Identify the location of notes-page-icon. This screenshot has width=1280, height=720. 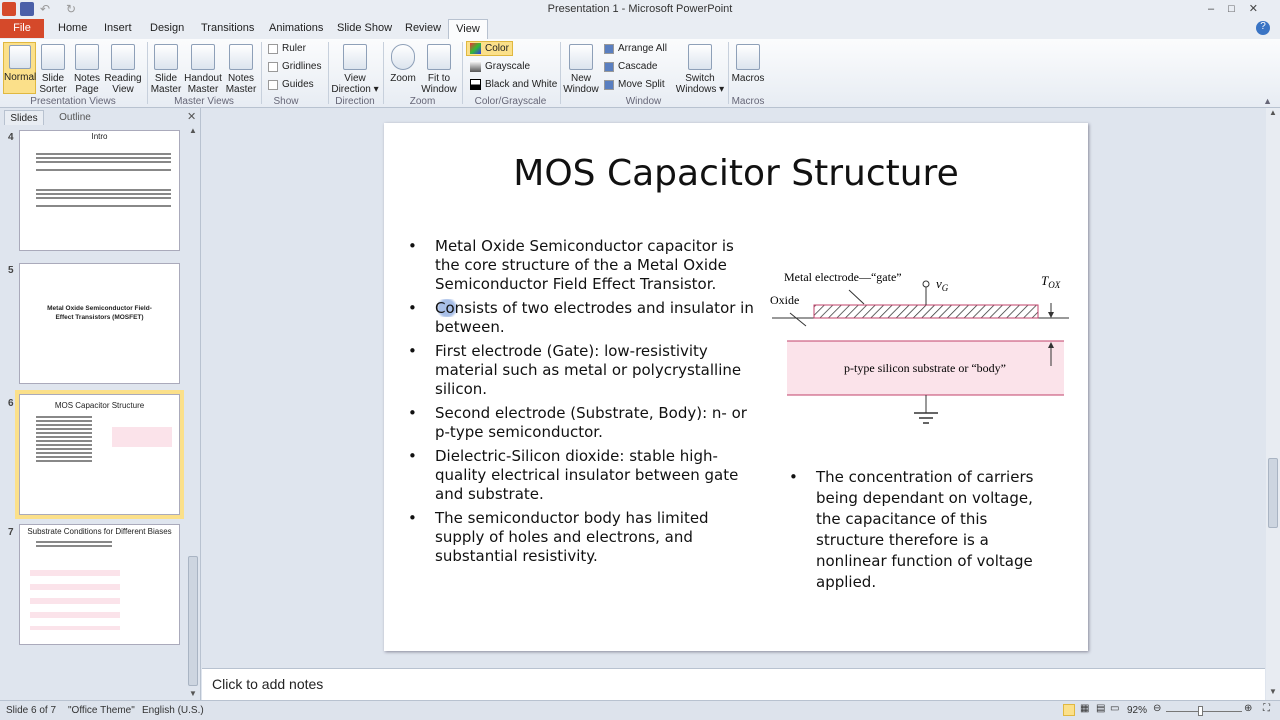
(87, 57).